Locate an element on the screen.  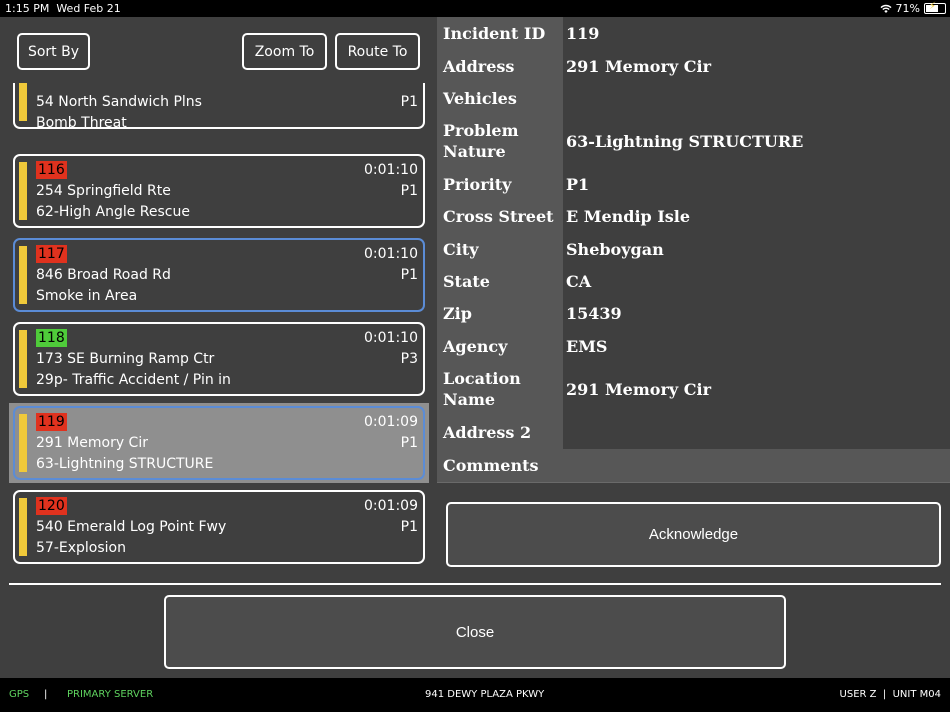
incident-id-badge: 117 is located at coordinates (51, 254).